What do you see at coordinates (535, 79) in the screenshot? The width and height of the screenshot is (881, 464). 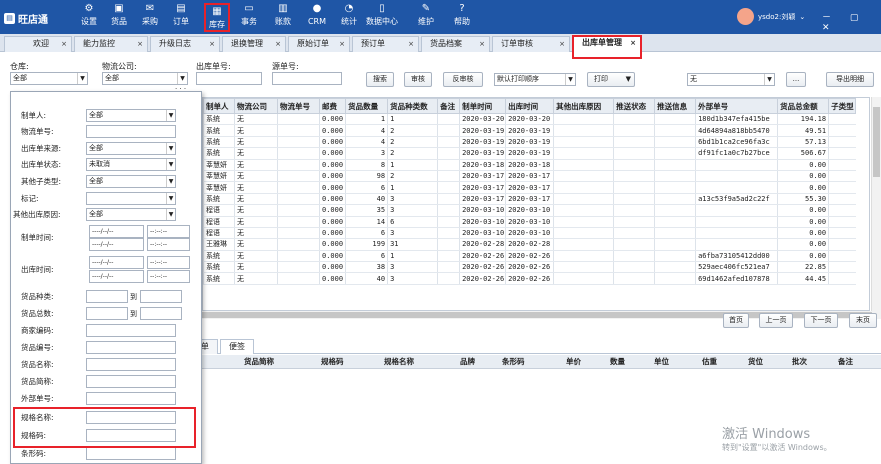 I see `print-order-select: 默认打印顺序 ▼` at bounding box center [535, 79].